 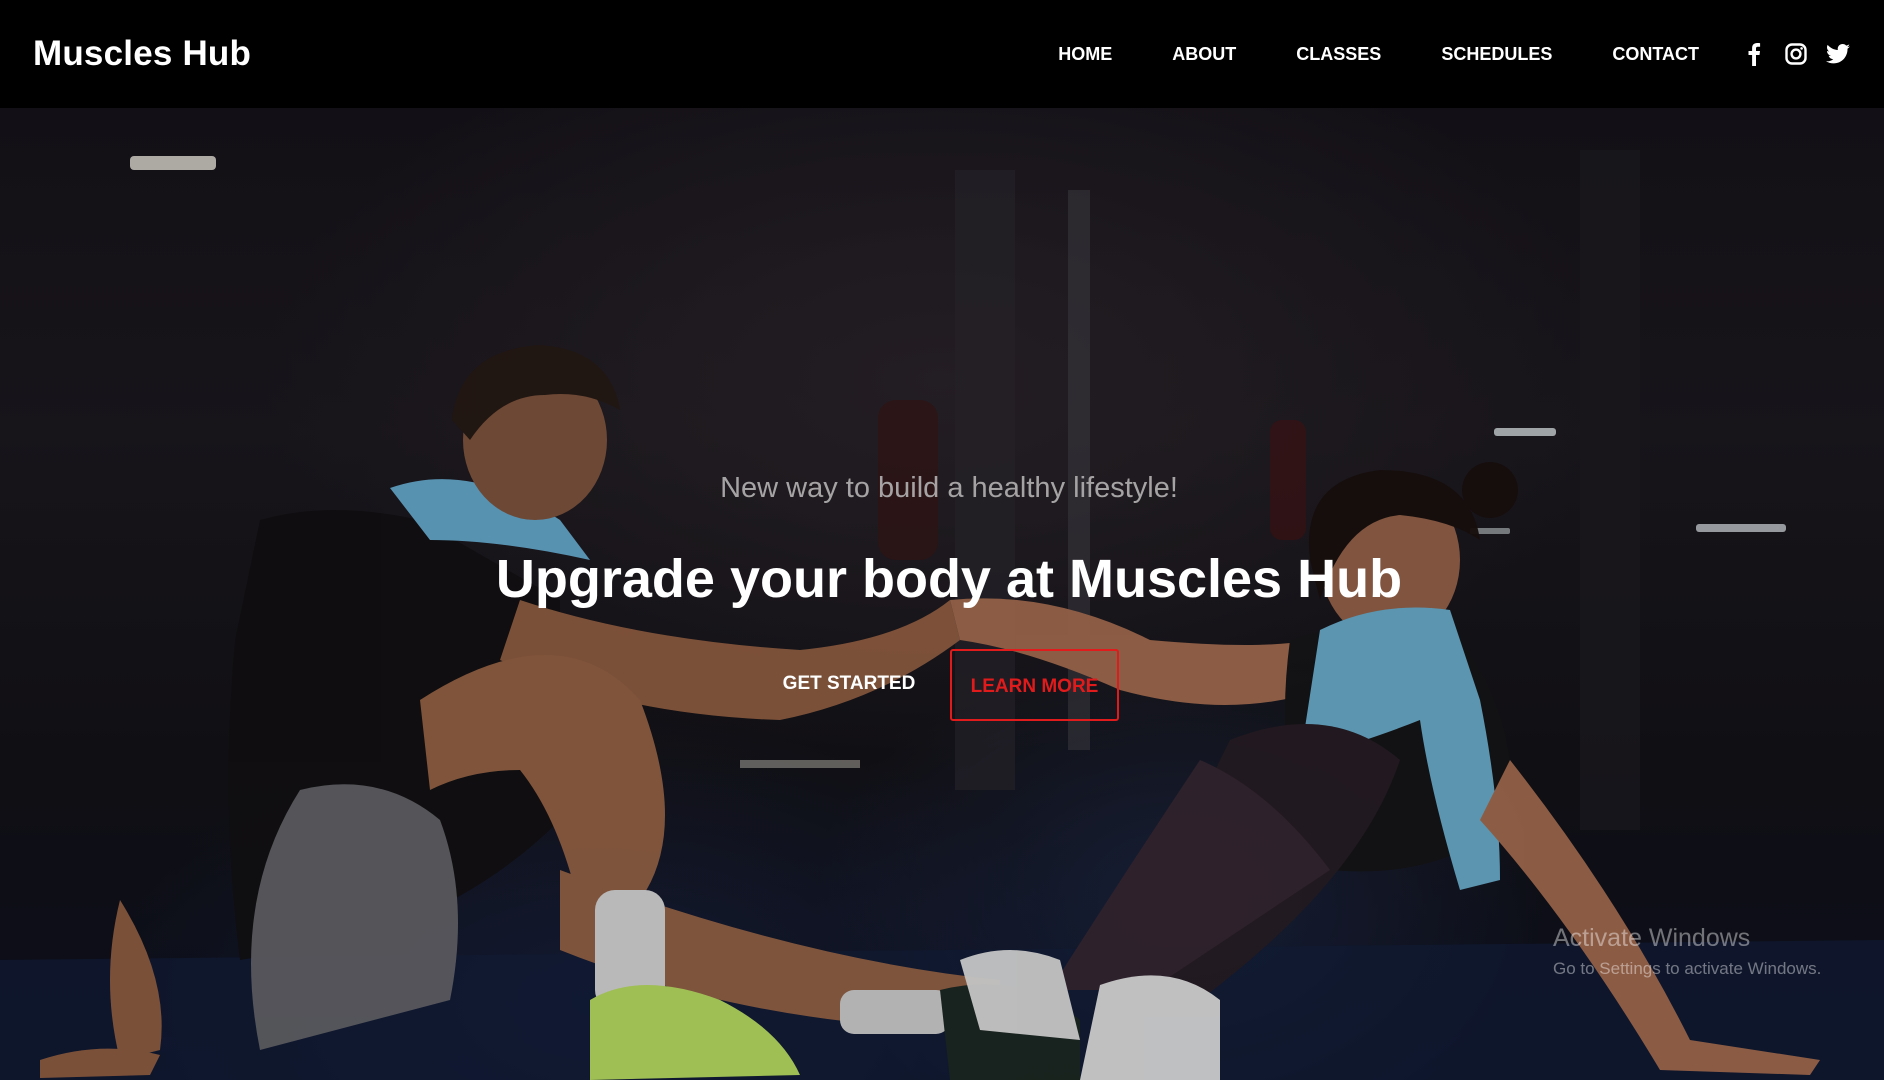 I want to click on hero-headline: Upgrade your body at Muscles Hub, so click(x=949, y=579).